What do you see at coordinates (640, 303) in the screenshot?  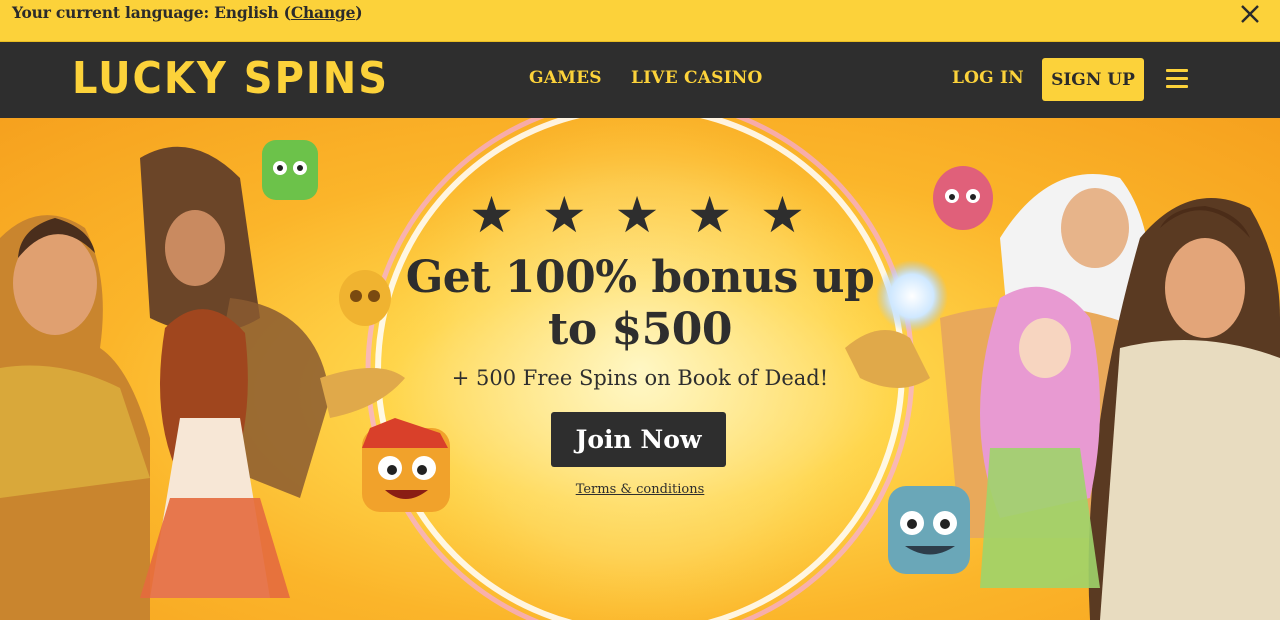 I see `hero-headline: Get 100% bonus up to $500` at bounding box center [640, 303].